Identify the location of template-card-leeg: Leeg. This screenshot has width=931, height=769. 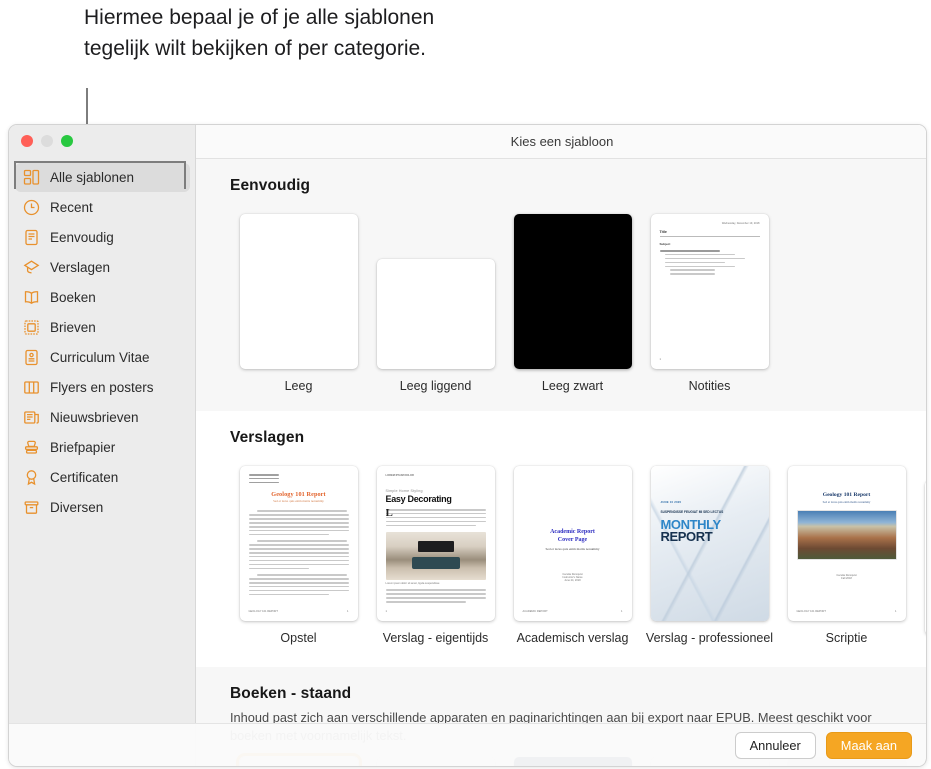
(298, 301).